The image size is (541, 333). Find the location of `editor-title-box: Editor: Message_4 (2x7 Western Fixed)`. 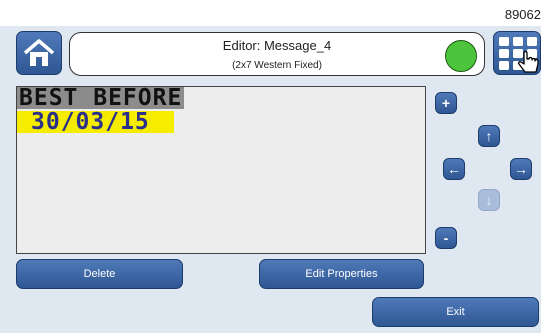

editor-title-box: Editor: Message_4 (2x7 Western Fixed) is located at coordinates (277, 54).